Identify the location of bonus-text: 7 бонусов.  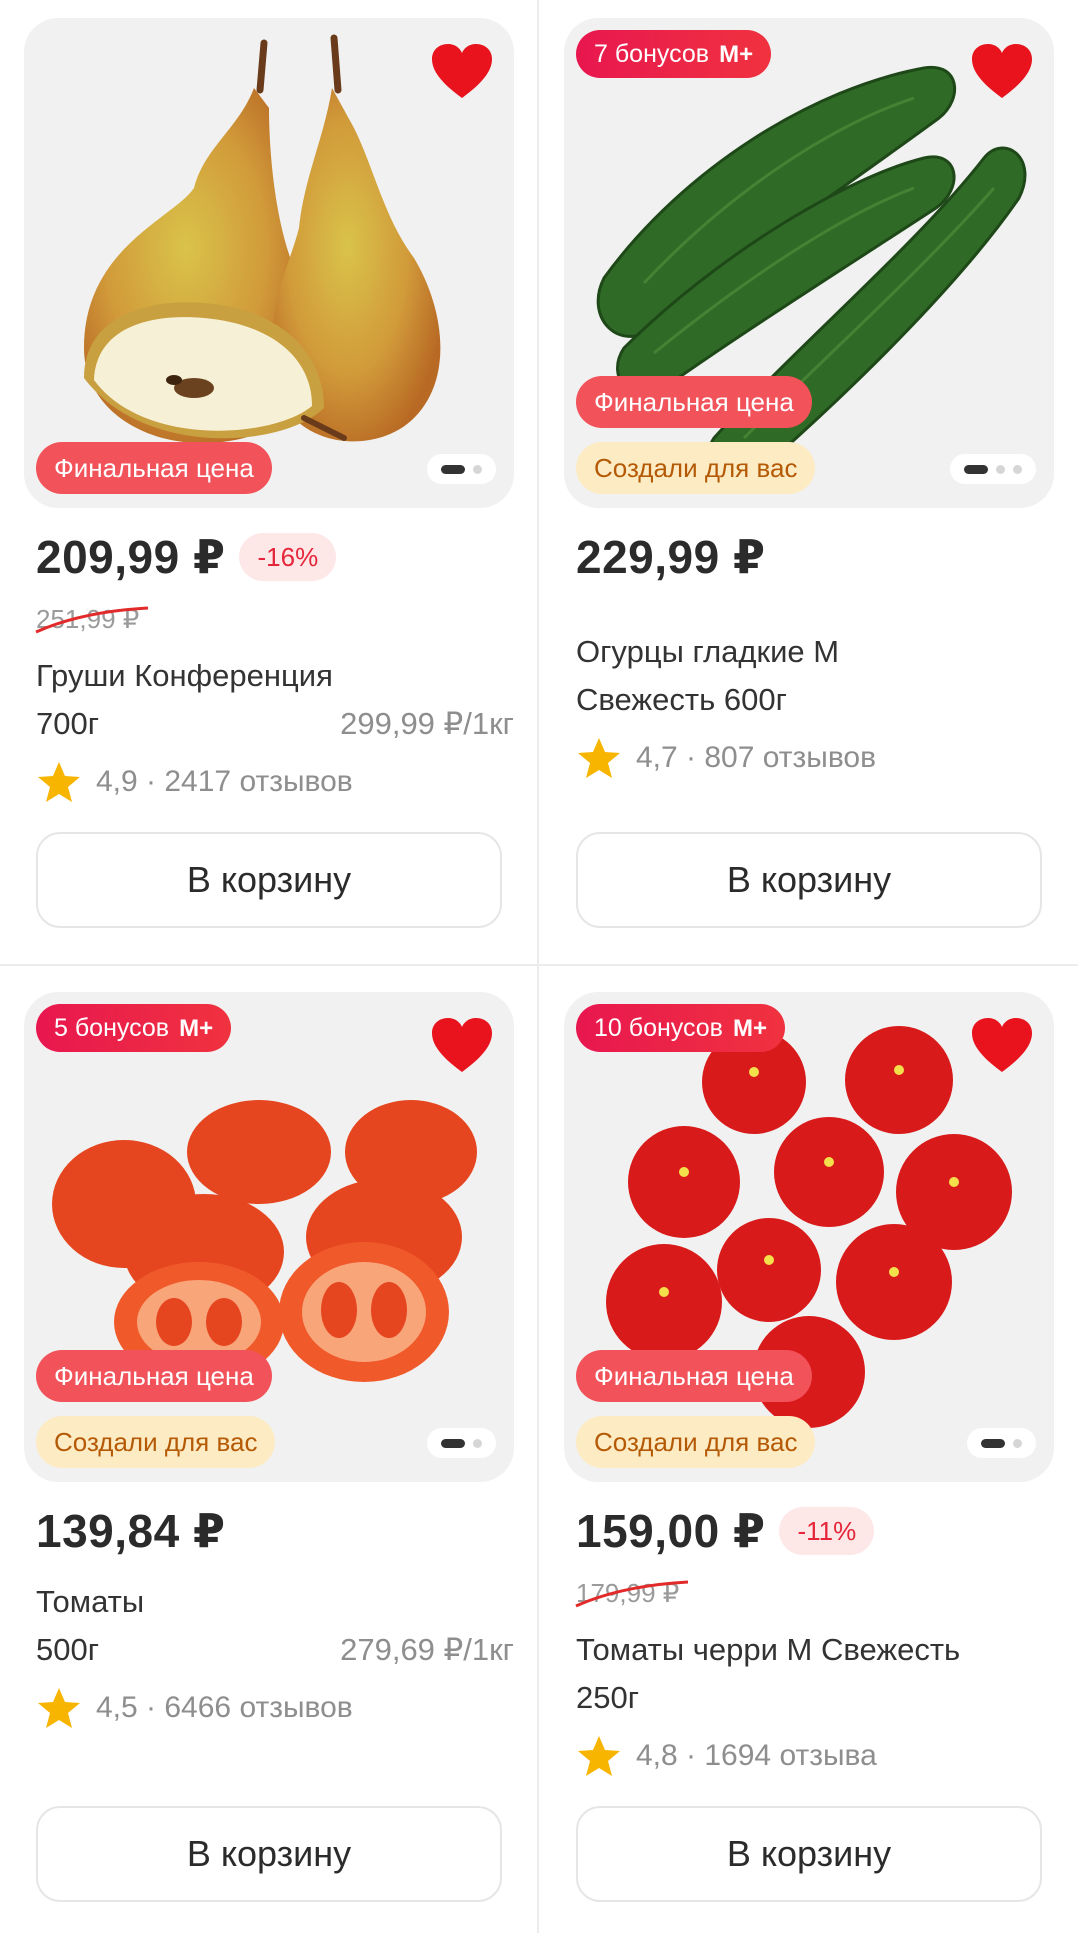
(652, 54).